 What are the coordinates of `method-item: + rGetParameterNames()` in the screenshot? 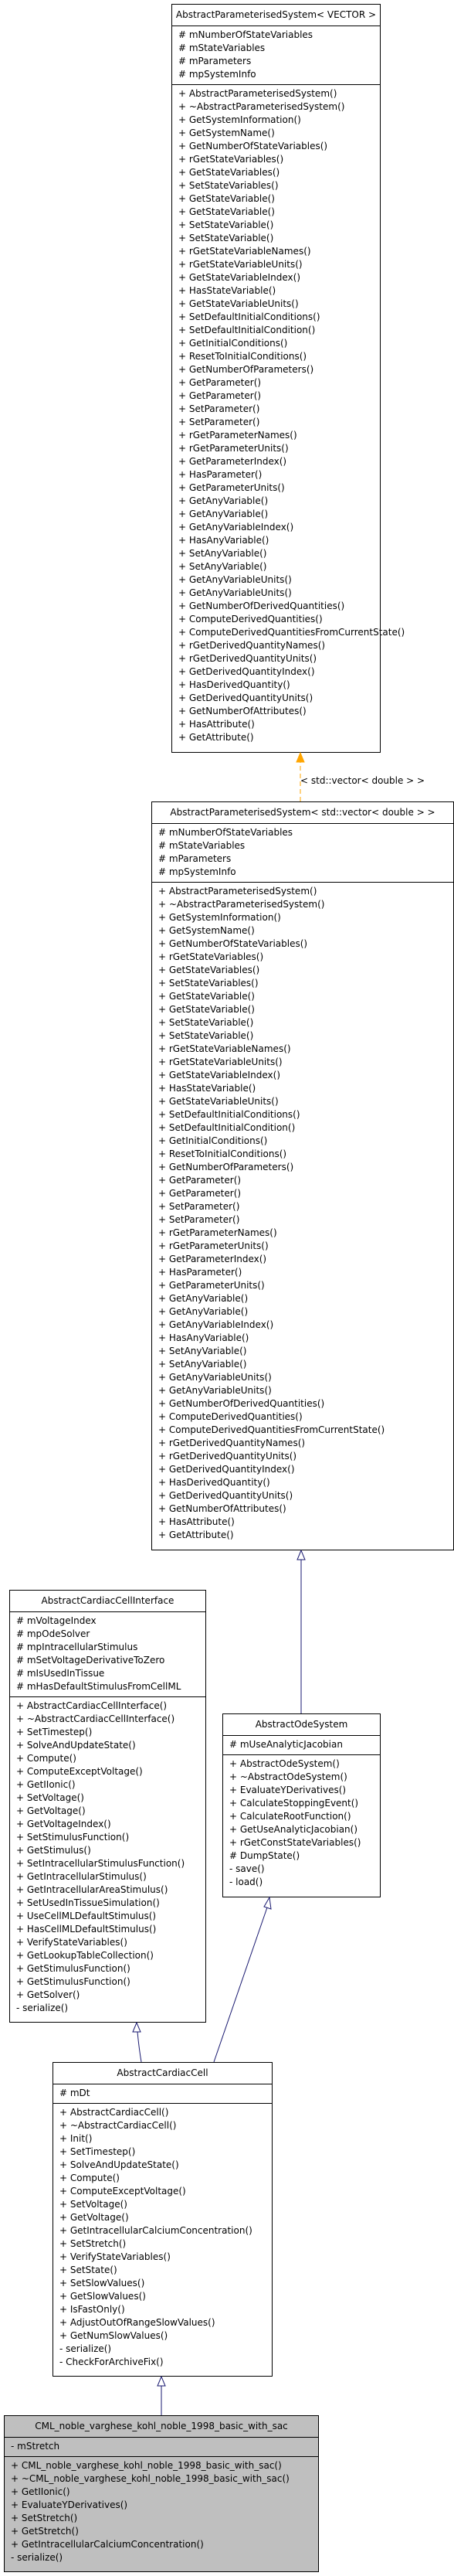 It's located at (217, 1232).